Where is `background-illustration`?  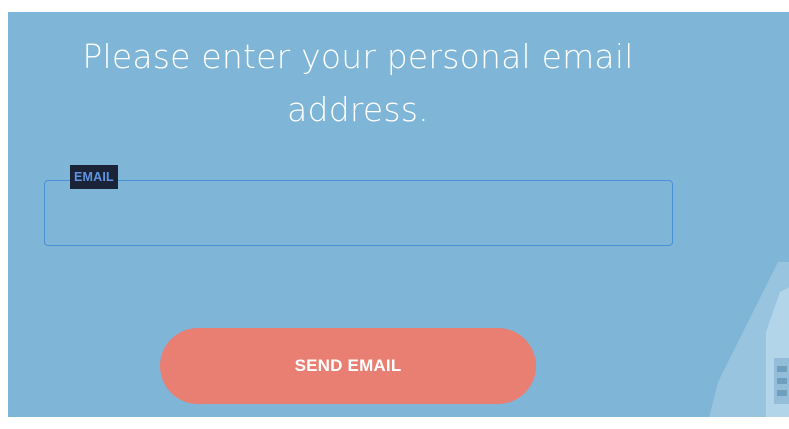 background-illustration is located at coordinates (749, 339).